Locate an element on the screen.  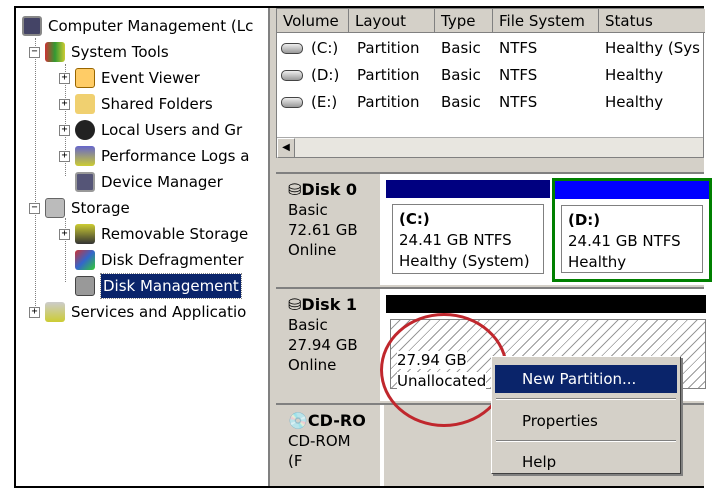
tree-item-local-users: + Local Users and Gr is located at coordinates (150, 130).